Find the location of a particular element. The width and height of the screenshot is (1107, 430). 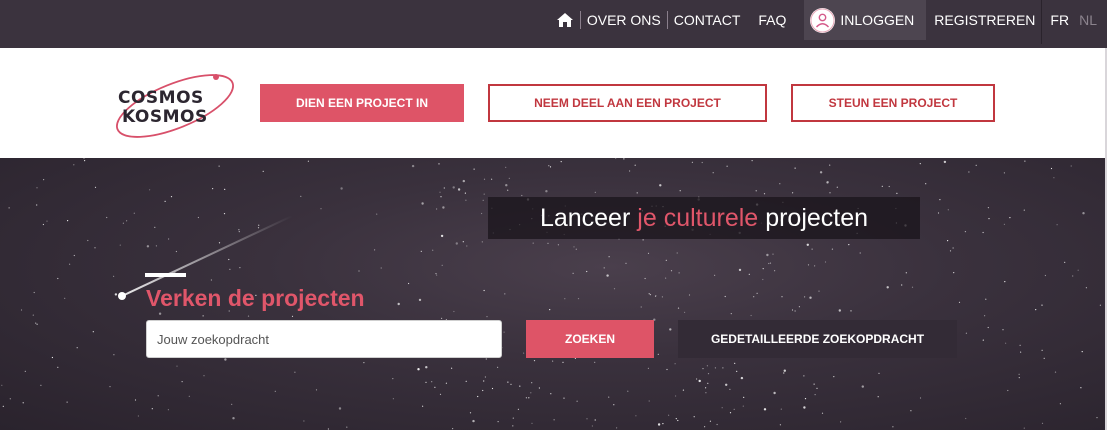

tagline-accent: je culturele is located at coordinates (698, 217).